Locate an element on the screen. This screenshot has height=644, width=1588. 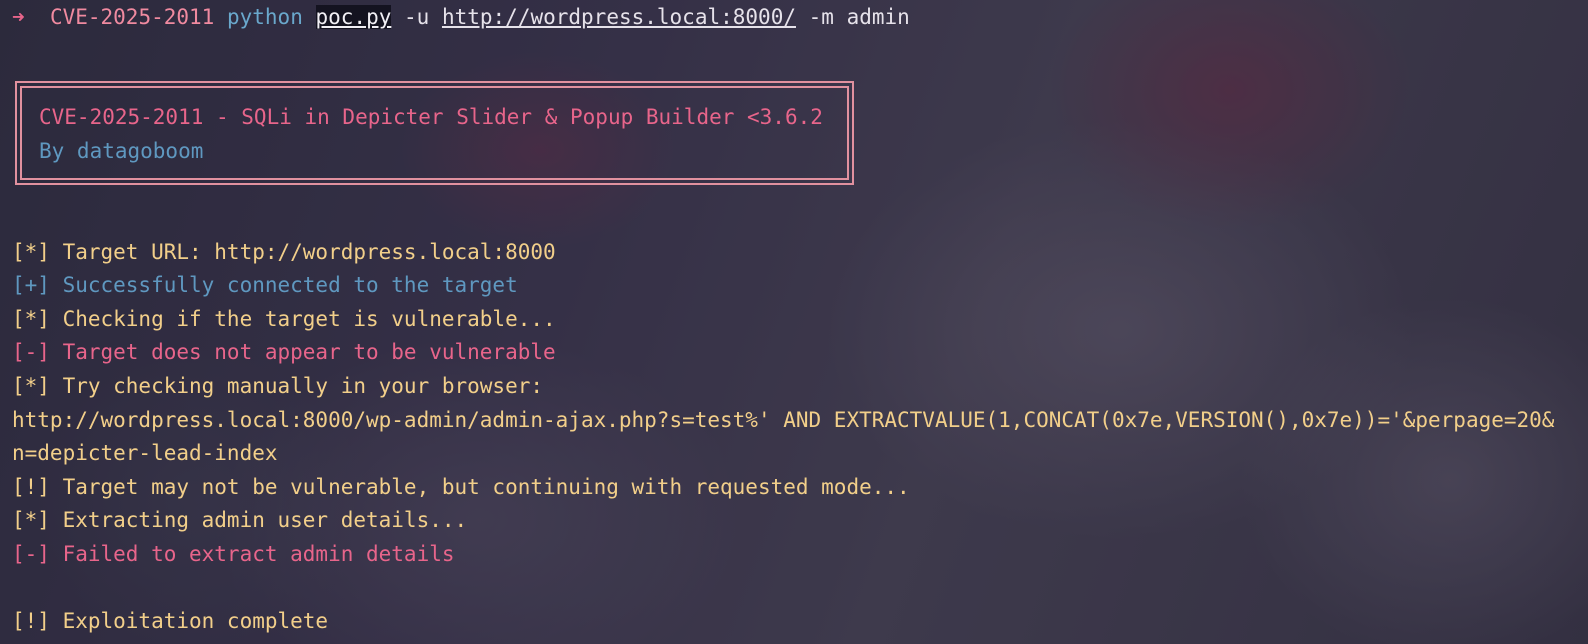
banner-author: By datagoboom is located at coordinates (121, 151).